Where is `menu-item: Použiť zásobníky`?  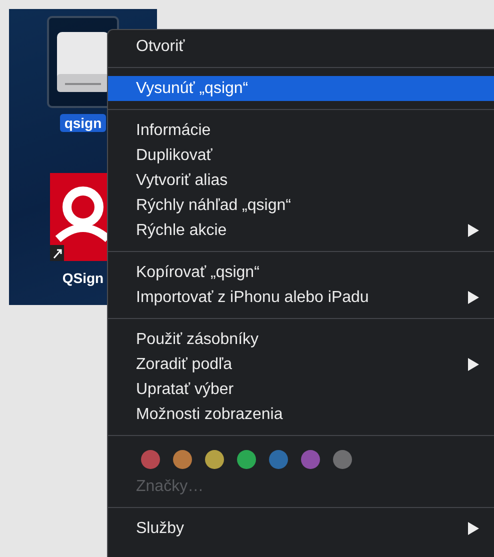 menu-item: Použiť zásobníky is located at coordinates (301, 339).